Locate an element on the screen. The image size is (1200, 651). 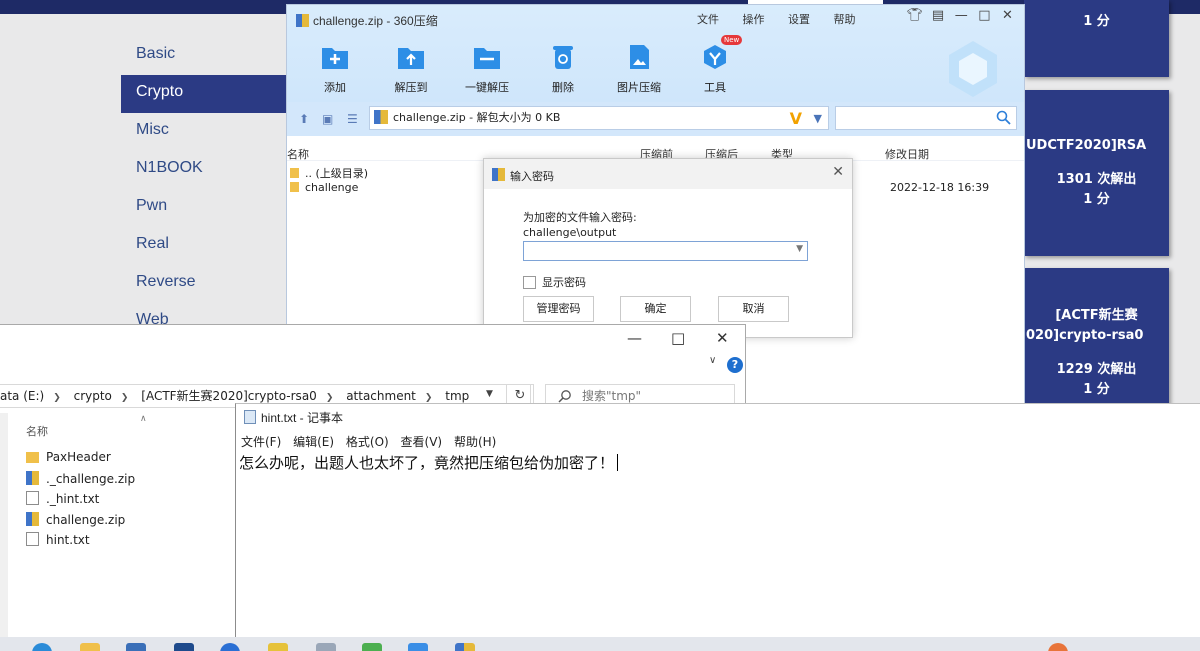
file-row: ._challenge.zip is located at coordinates (80, 478).